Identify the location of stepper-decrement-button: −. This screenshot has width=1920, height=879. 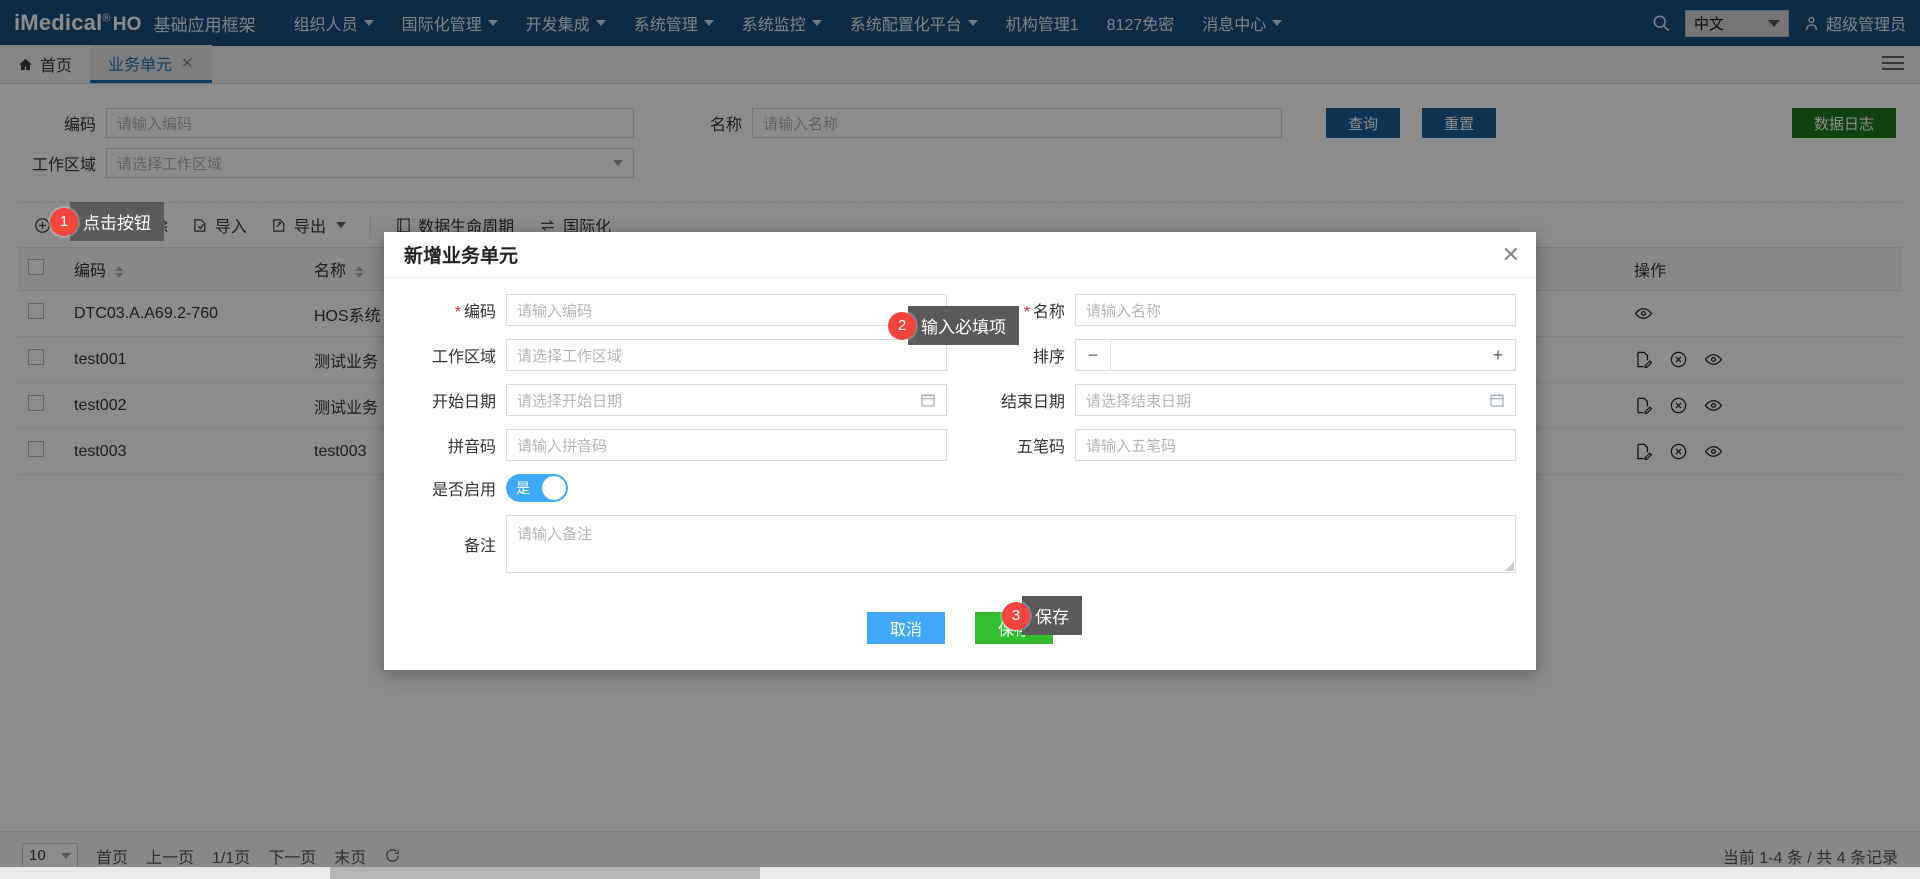
(1093, 355).